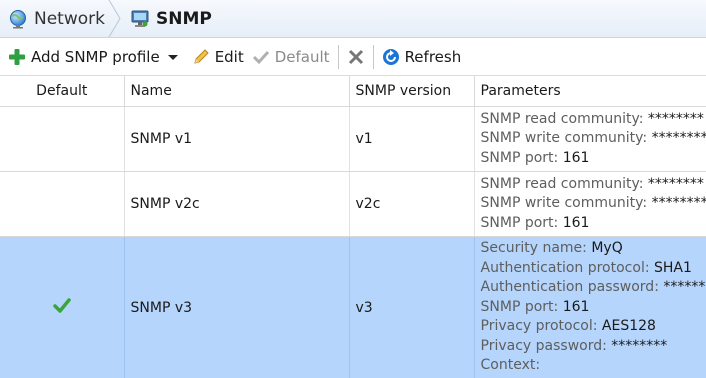 Image resolution: width=706 pixels, height=378 pixels. Describe the element at coordinates (390, 56) in the screenshot. I see `refresh-icon` at that location.